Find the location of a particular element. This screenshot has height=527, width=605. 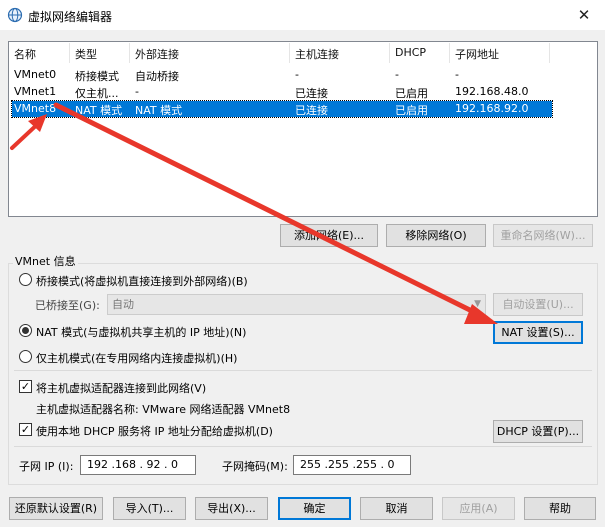

use-dhcp-label: 使用本地 DHCP 服务将 IP 地址分配给虚拟机(D) is located at coordinates (154, 431).